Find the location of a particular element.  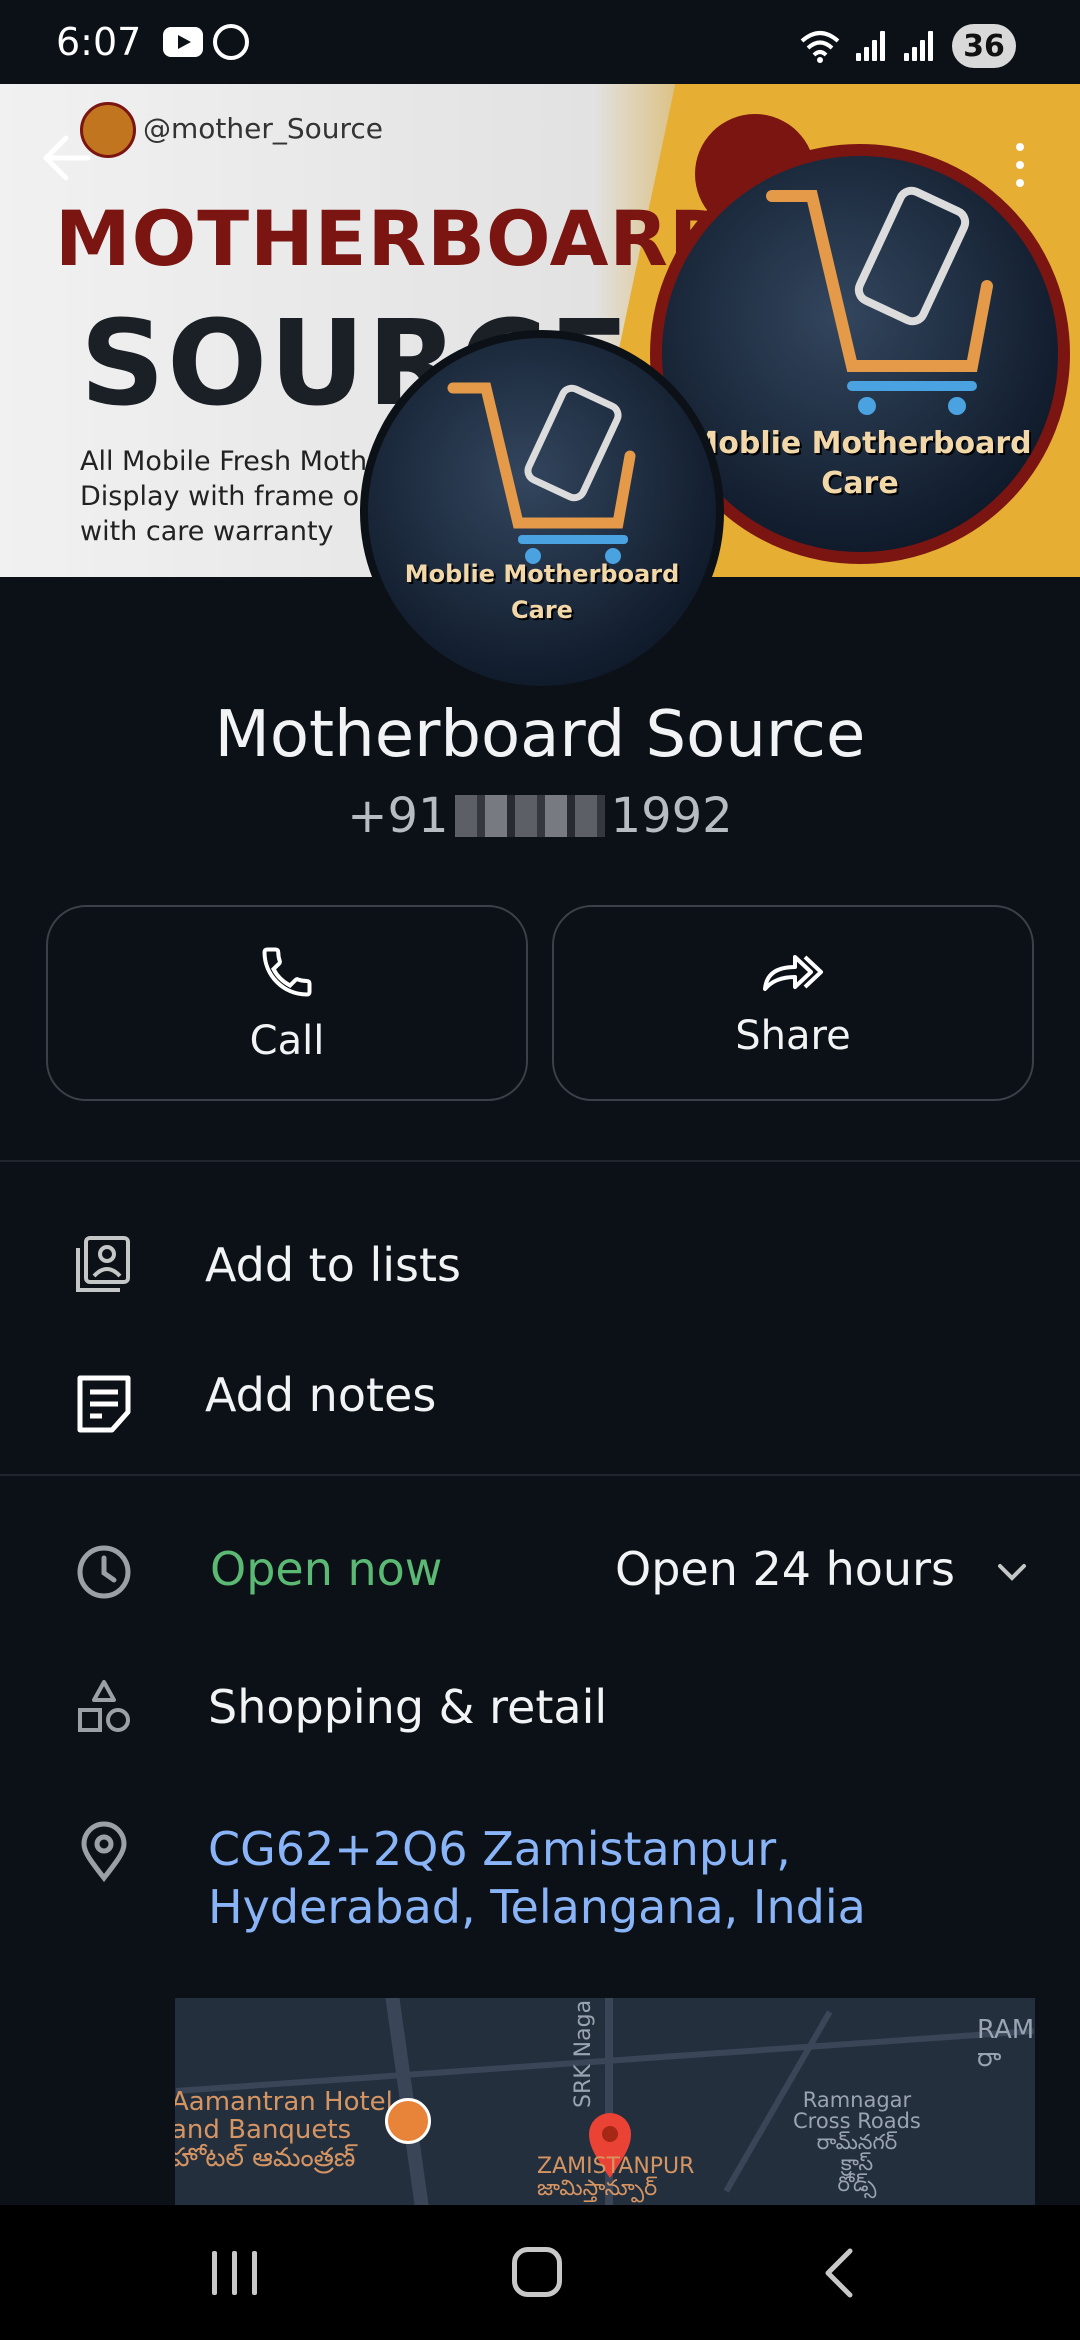

share-label: Share is located at coordinates (793, 1036).